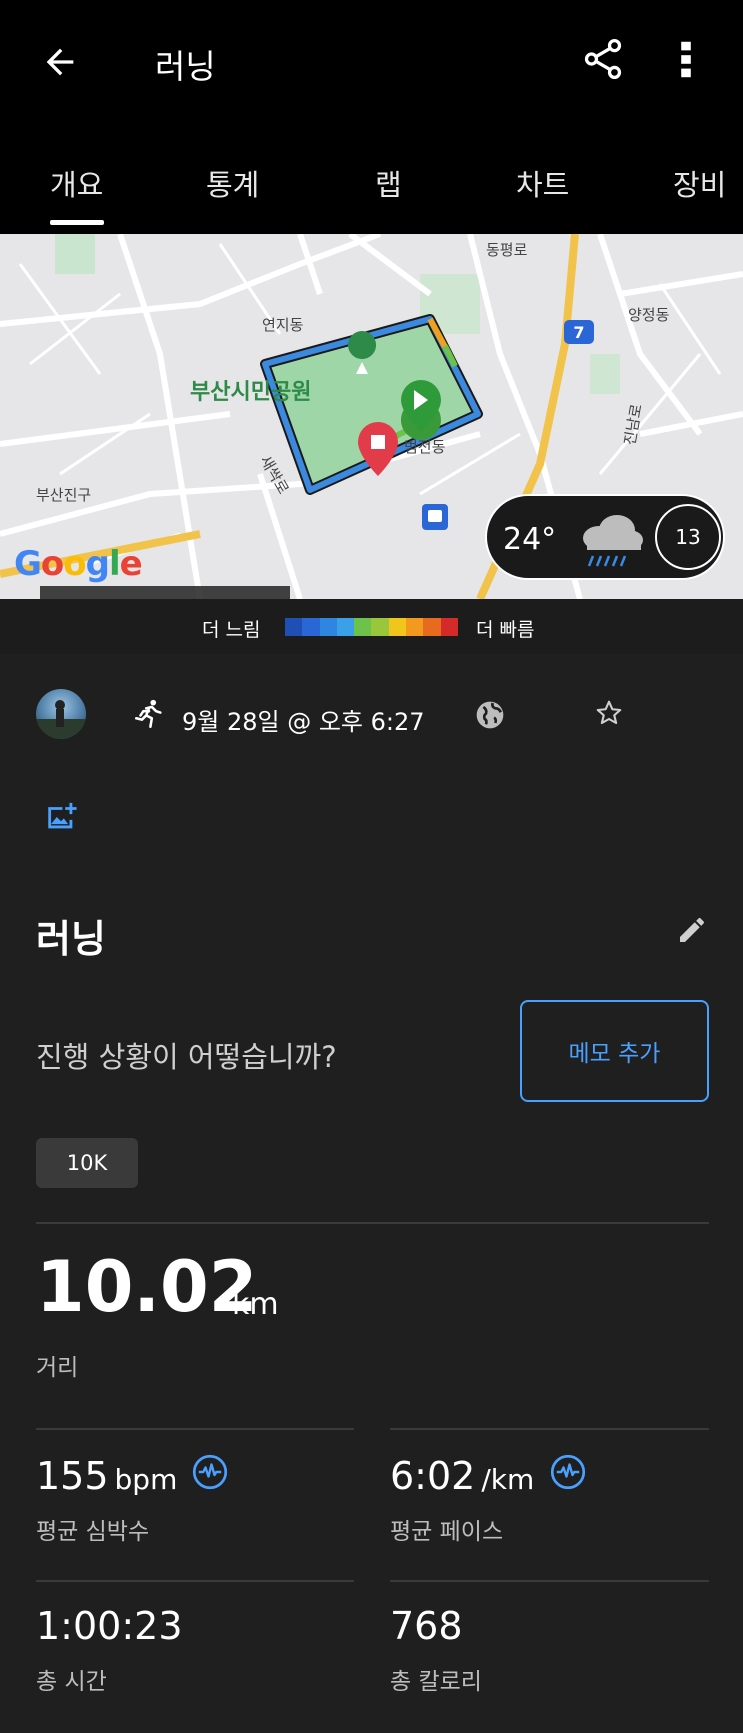 This screenshot has height=1733, width=743. What do you see at coordinates (686, 59) in the screenshot?
I see `more-vert-icon` at bounding box center [686, 59].